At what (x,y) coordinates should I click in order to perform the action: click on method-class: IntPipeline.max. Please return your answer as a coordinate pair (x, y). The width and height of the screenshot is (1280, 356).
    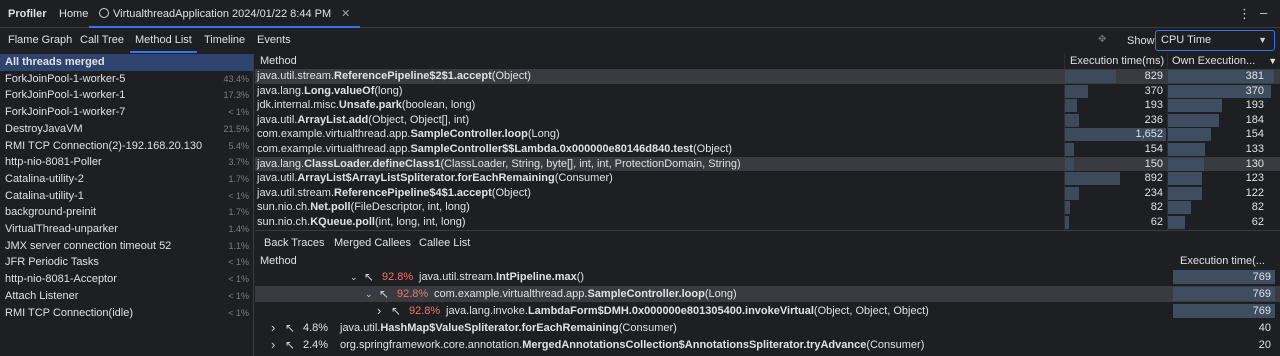
    Looking at the image, I should click on (536, 277).